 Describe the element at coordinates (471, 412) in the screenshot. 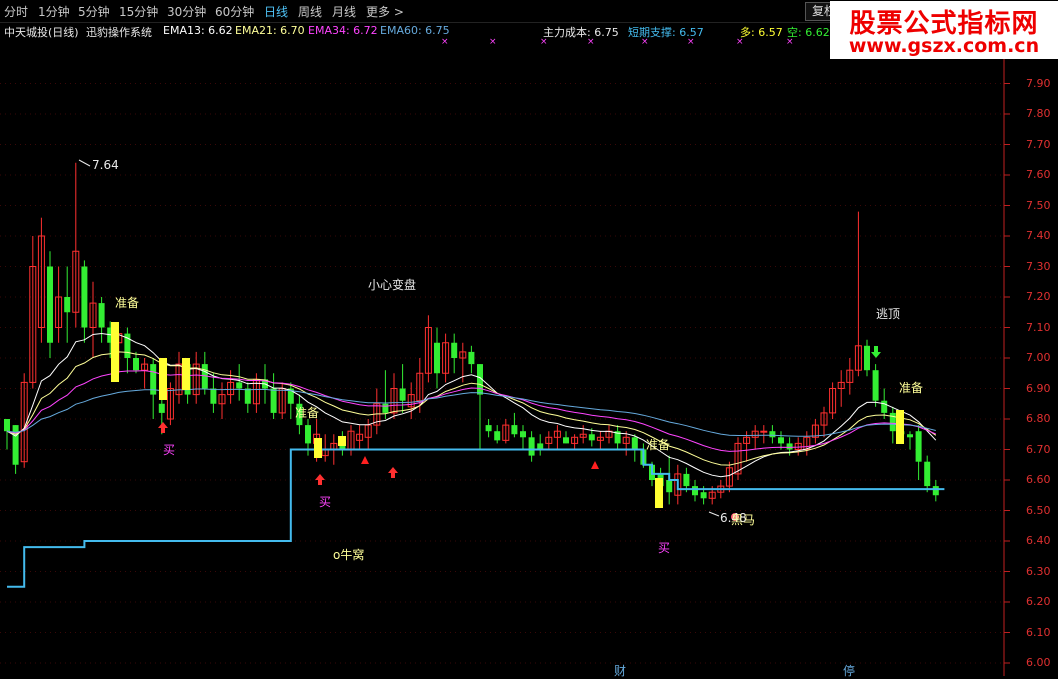

I see `ema60-line` at that location.